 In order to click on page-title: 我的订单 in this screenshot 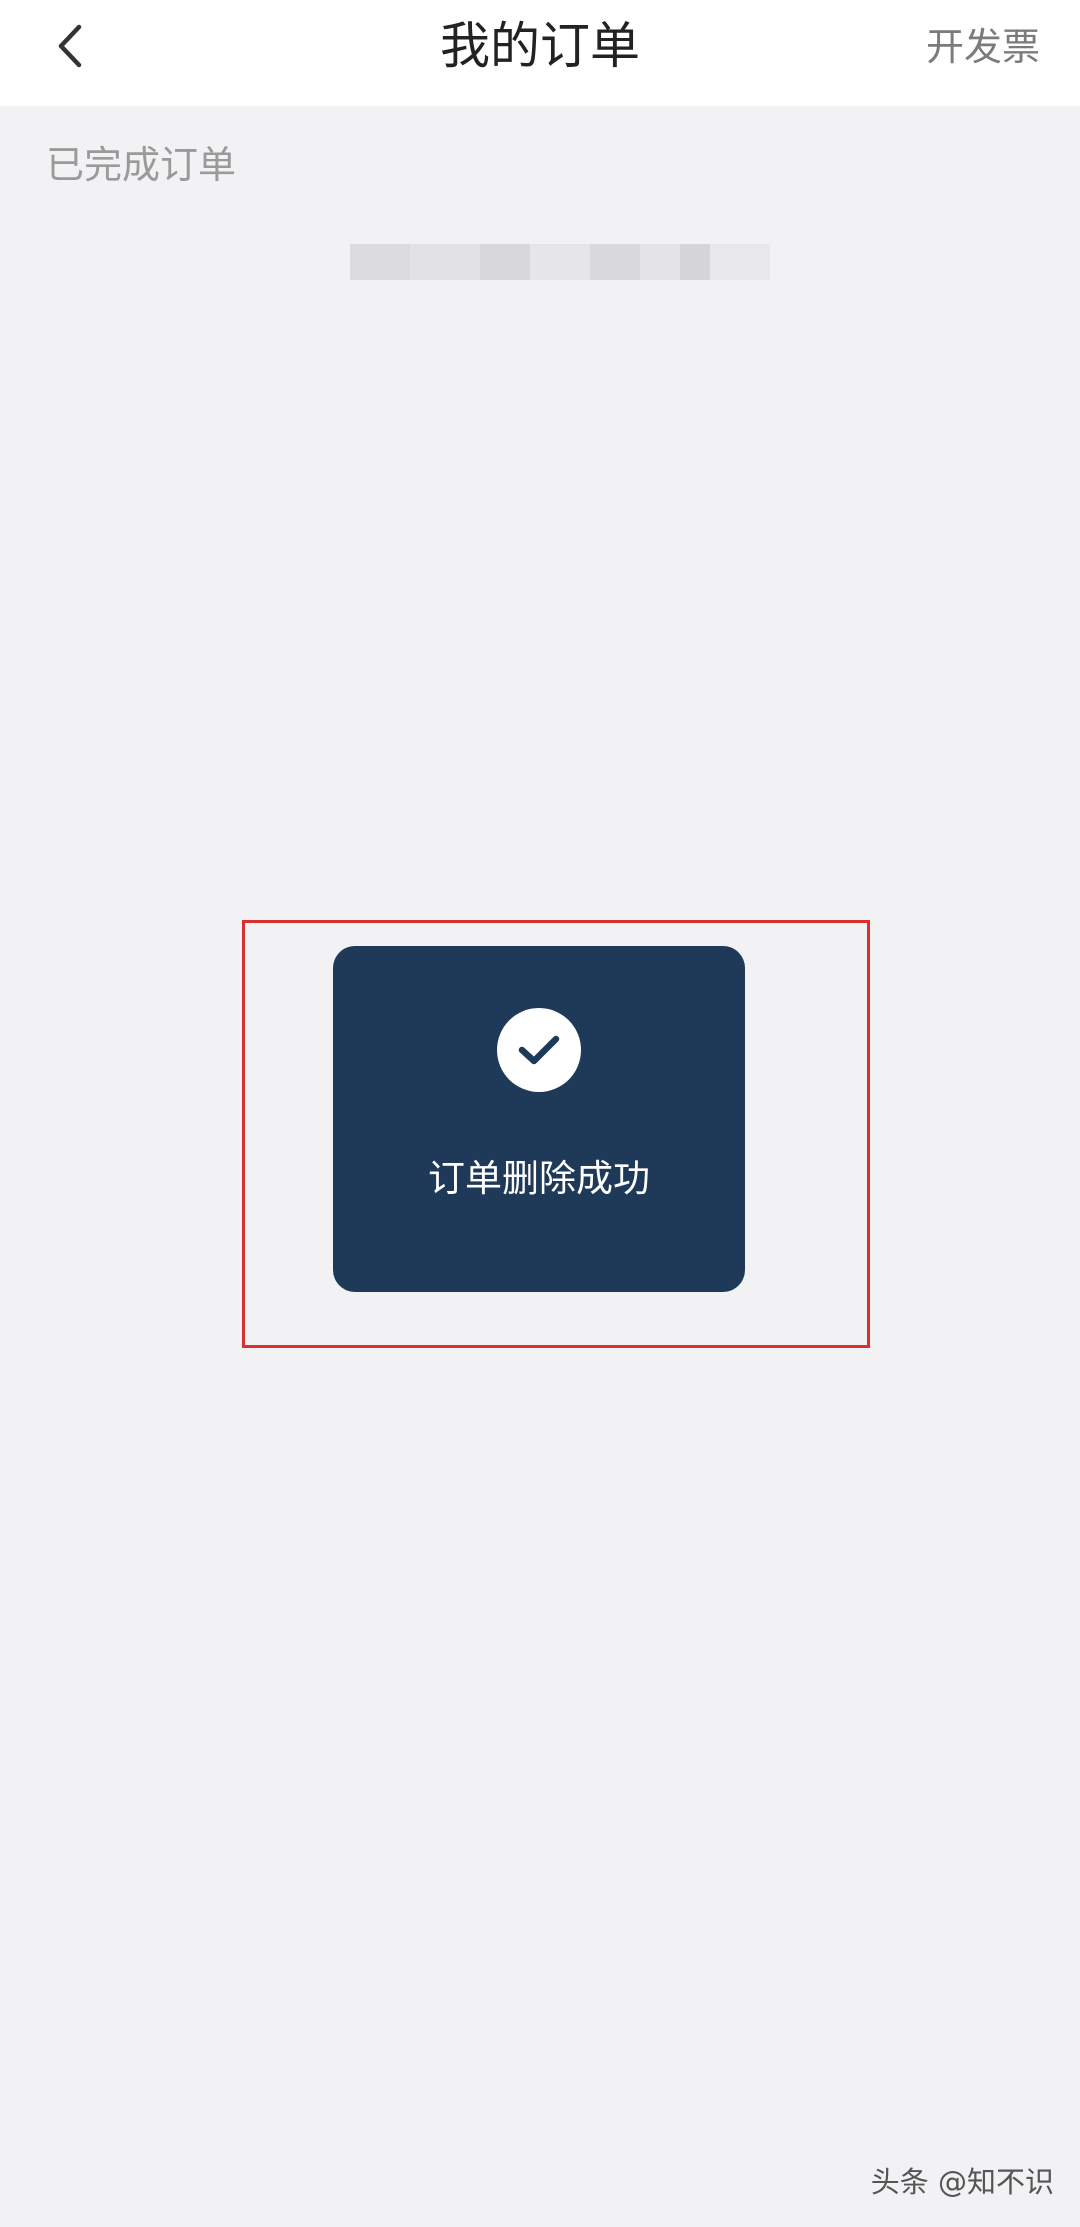, I will do `click(540, 46)`.